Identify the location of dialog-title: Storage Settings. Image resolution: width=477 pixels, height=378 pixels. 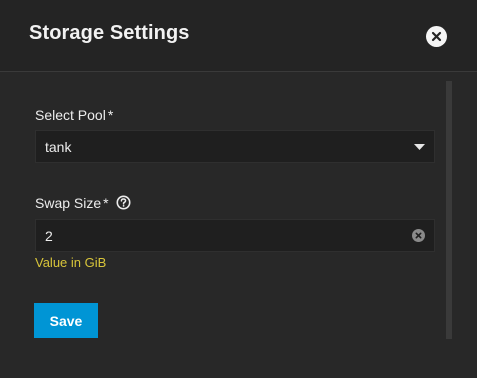
(109, 33).